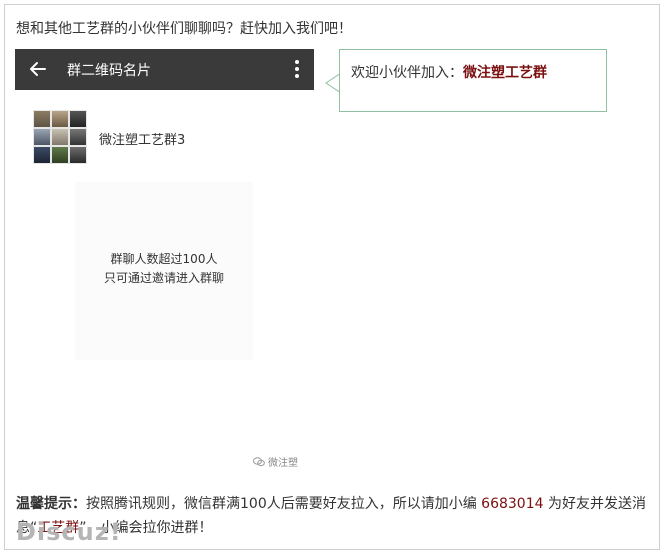 The width and height of the screenshot is (666, 554). I want to click on tips-text: 按照腾讯规则，微信群满100人后需要好友拉入，所以请加小编, so click(284, 504).